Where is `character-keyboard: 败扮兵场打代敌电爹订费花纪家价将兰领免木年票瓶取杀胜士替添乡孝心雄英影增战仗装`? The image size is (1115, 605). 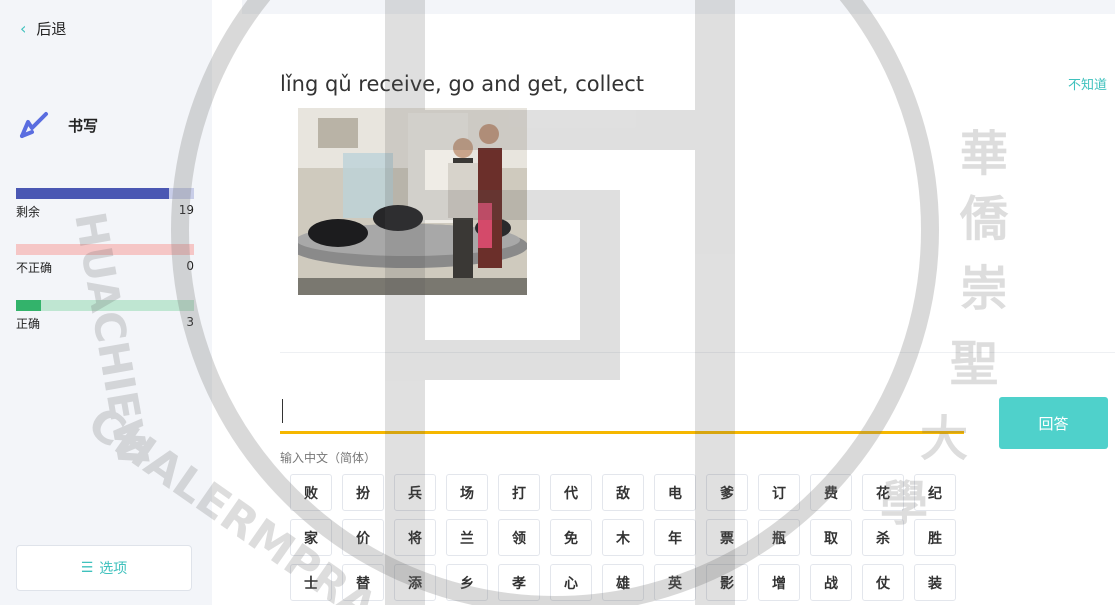 character-keyboard: 败扮兵场打代敌电爹订费花纪家价将兰领免木年票瓶取杀胜士替添乡孝心雄英影增战仗装 is located at coordinates (623, 537).